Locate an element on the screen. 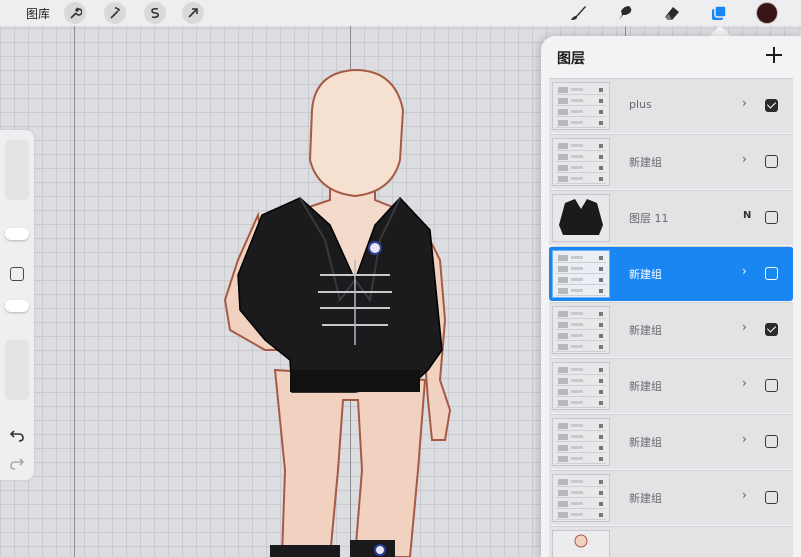  gallery-button: 图库 is located at coordinates (38, 13).